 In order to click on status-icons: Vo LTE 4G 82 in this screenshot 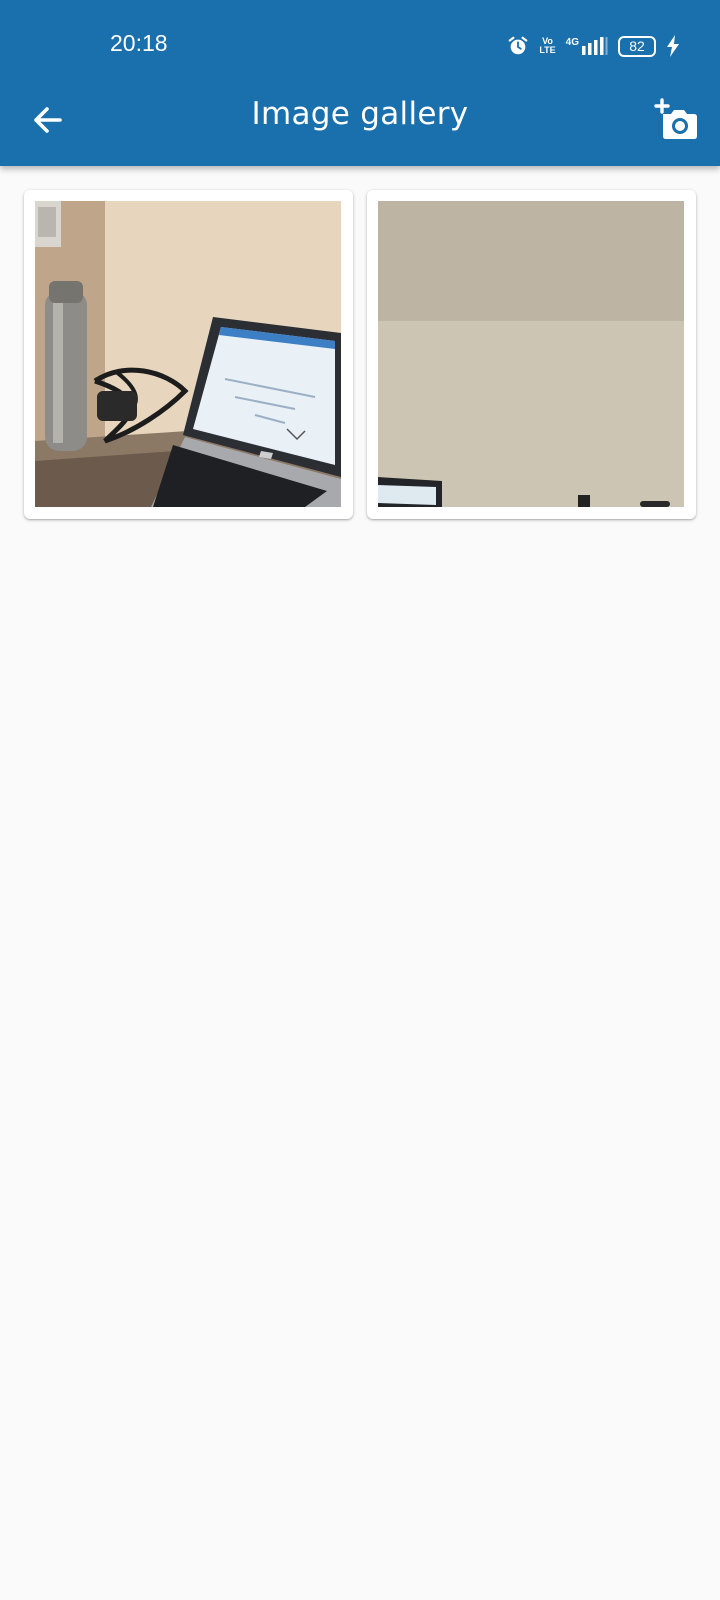, I will do `click(593, 46)`.